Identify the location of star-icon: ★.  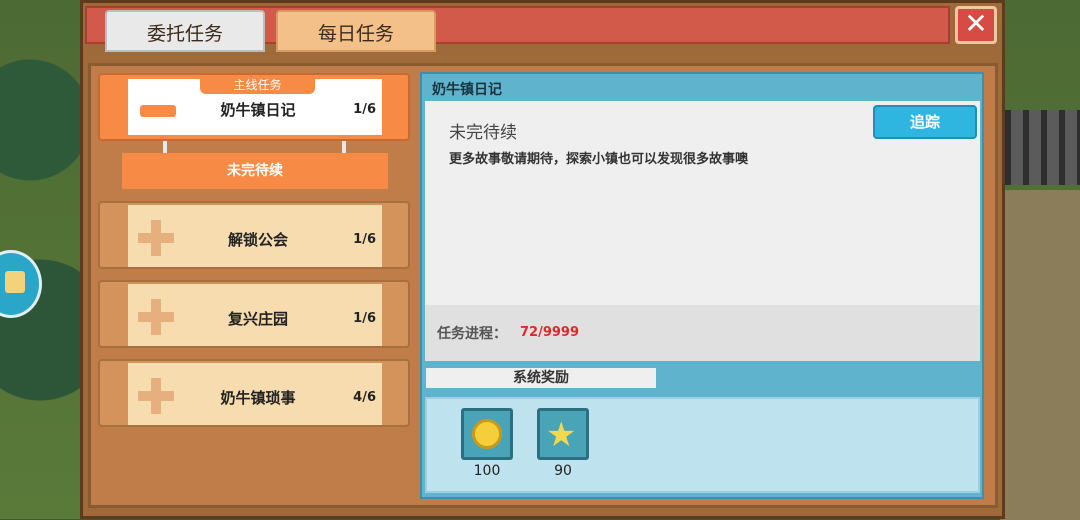
(561, 435).